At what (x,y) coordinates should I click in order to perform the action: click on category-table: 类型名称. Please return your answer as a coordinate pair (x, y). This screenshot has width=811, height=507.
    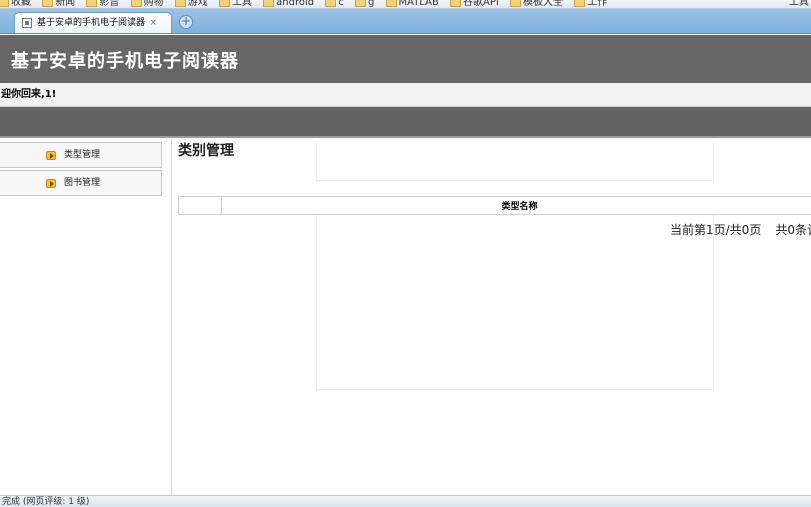
    Looking at the image, I should click on (494, 205).